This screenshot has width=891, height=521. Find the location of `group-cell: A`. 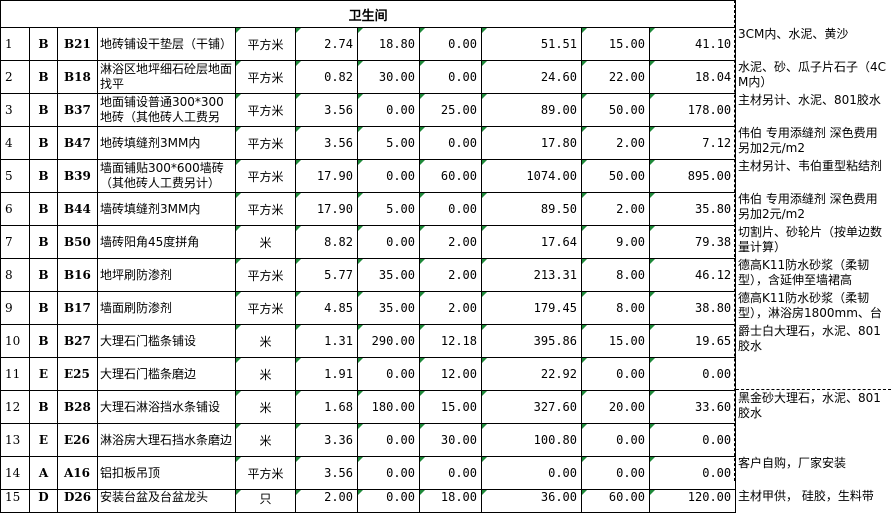

group-cell: A is located at coordinates (43, 473).